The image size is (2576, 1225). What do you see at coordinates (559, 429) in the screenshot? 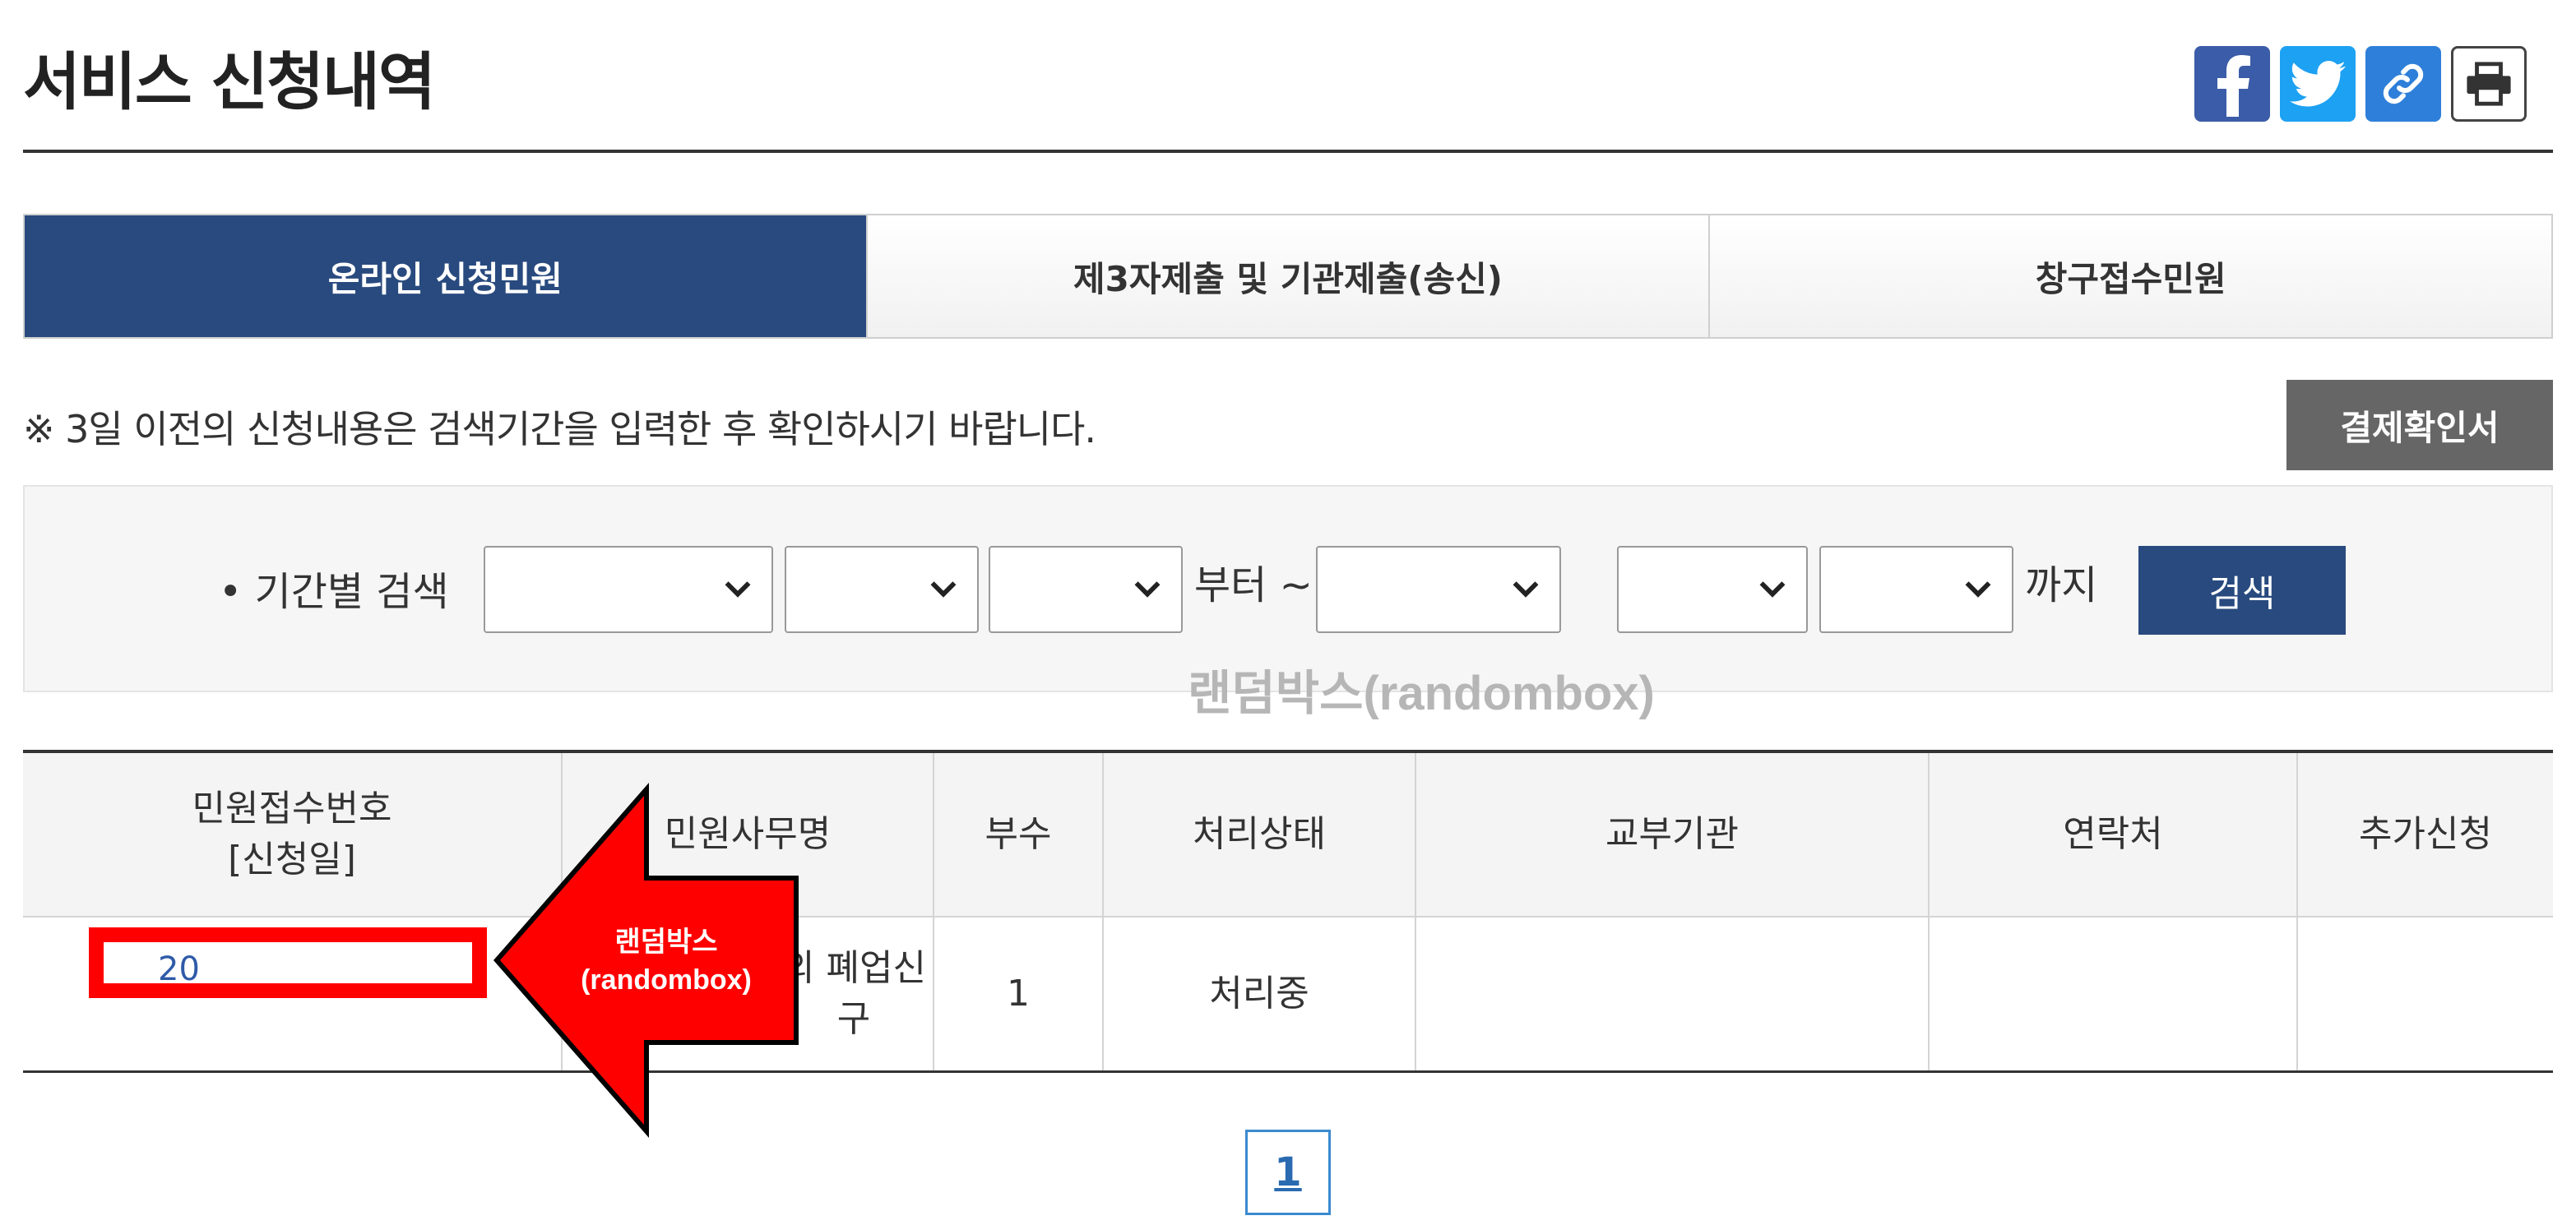
I see `notice-text: ※ 3일 이전의 신청내용은 검색기간을 입력한 후 확인하시기 바랍니다.` at bounding box center [559, 429].